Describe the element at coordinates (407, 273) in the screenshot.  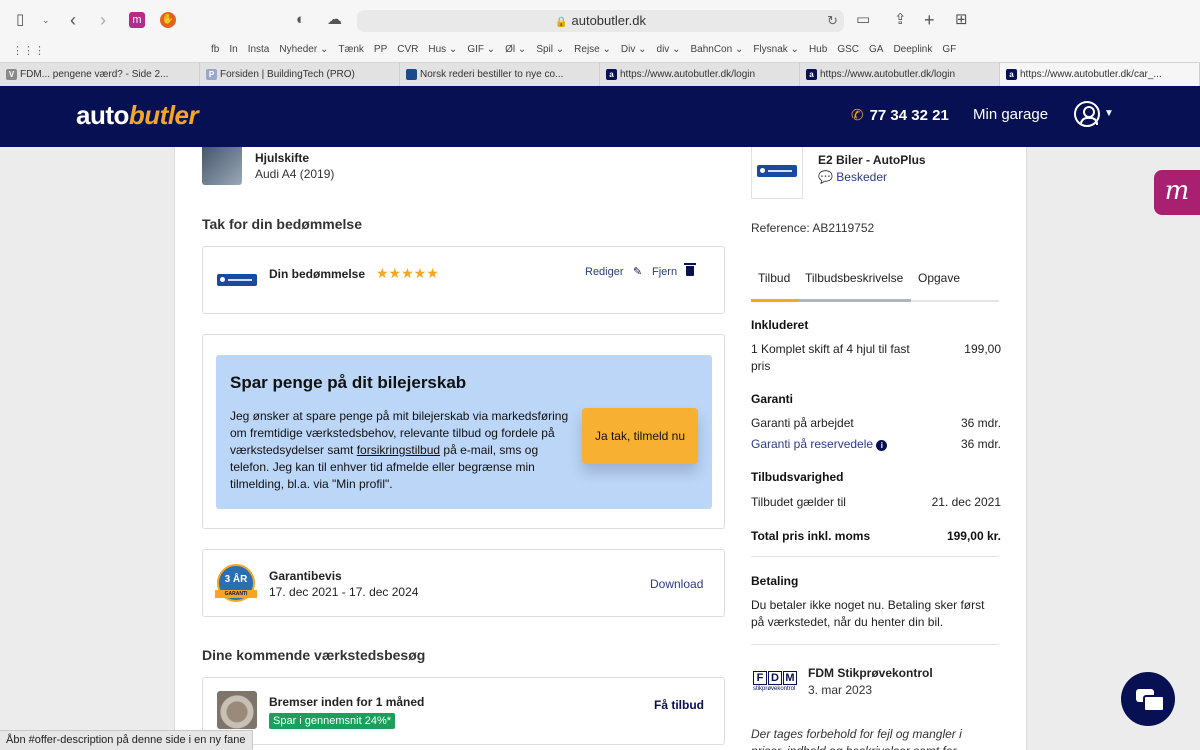
I see `rating-stars: ★★★★★` at that location.